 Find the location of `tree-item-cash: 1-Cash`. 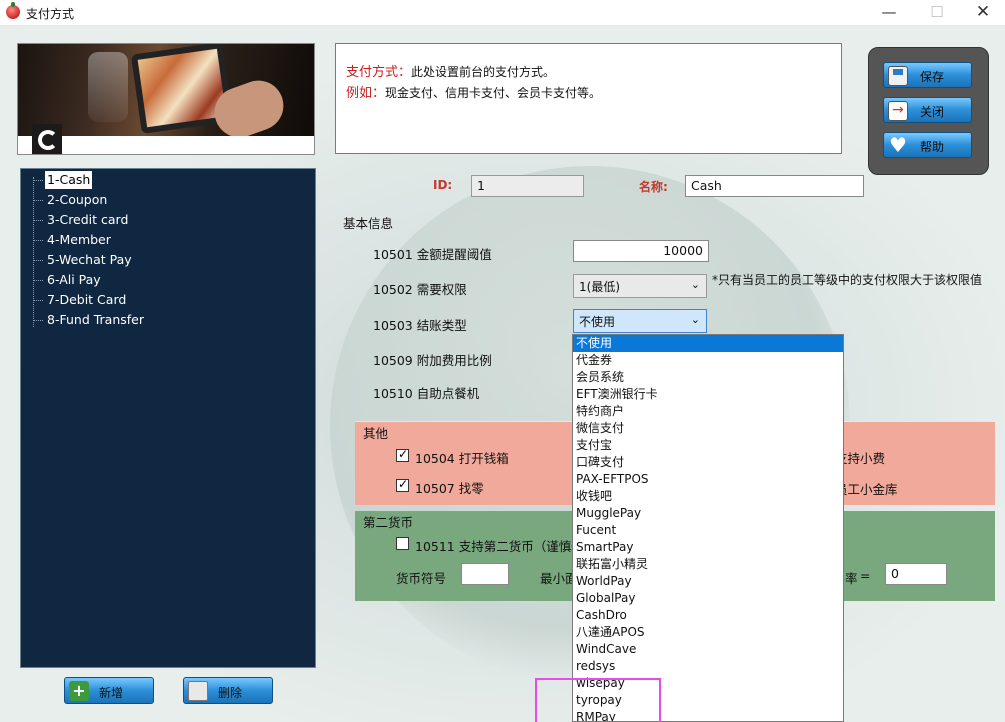

tree-item-cash: 1-Cash is located at coordinates (63, 180).